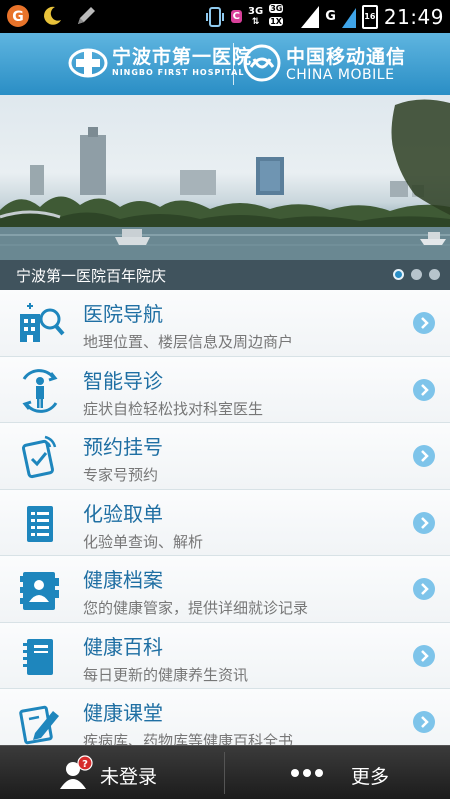 Image resolution: width=450 pixels, height=799 pixels. Describe the element at coordinates (330, 16) in the screenshot. I see `network-g-indicator: G` at that location.